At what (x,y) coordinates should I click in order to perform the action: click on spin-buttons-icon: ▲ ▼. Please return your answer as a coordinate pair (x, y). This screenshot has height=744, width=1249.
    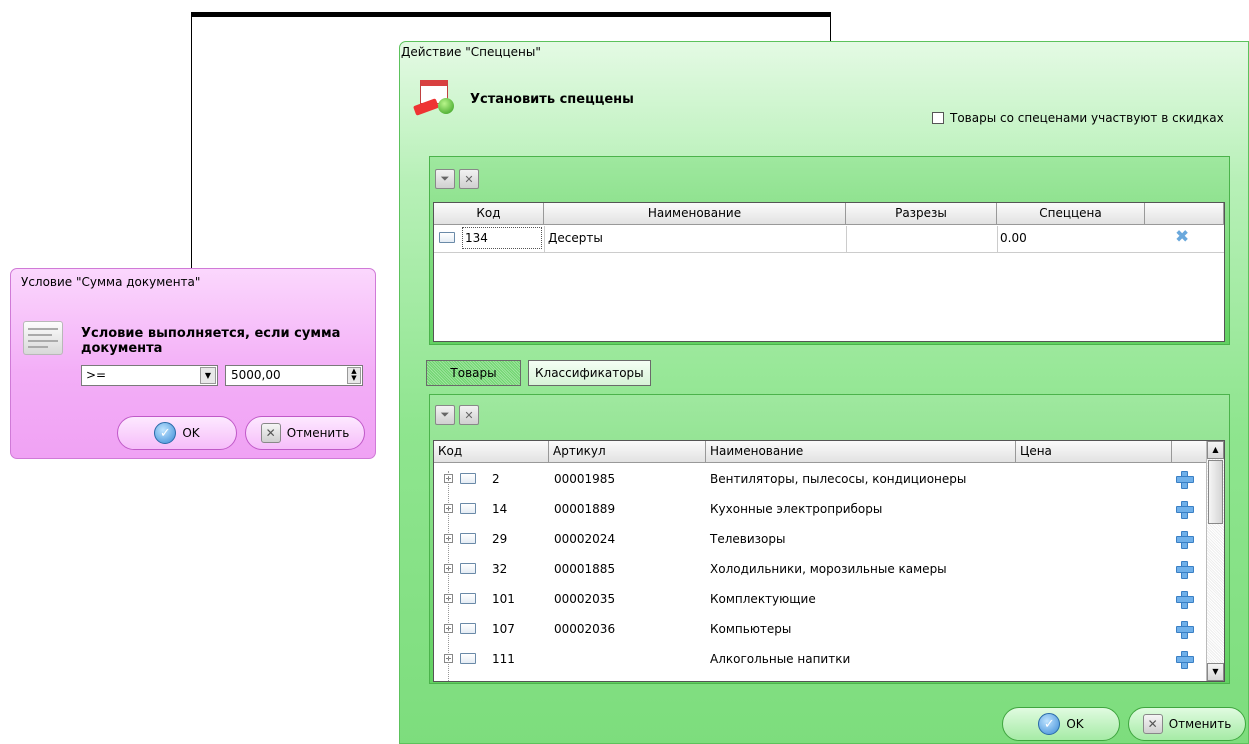
    Looking at the image, I should click on (354, 375).